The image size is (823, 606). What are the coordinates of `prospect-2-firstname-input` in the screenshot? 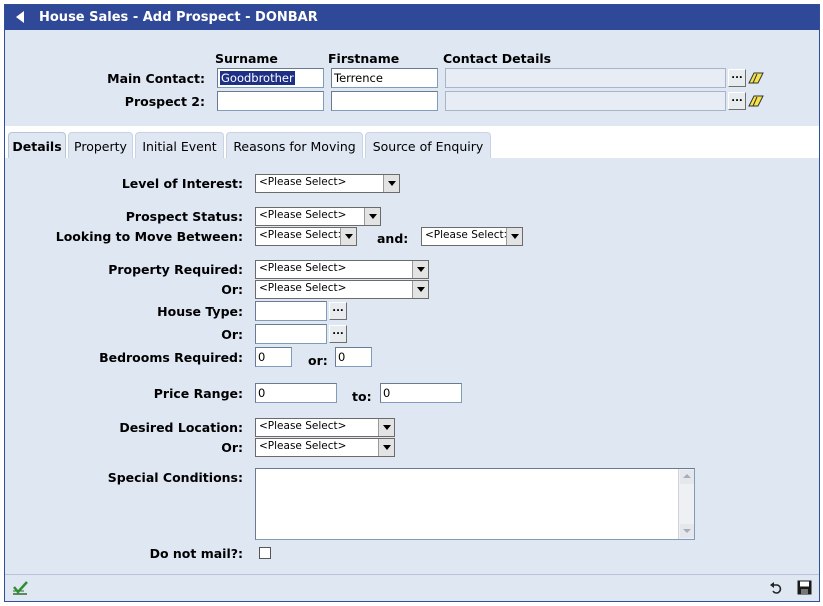 It's located at (384, 101).